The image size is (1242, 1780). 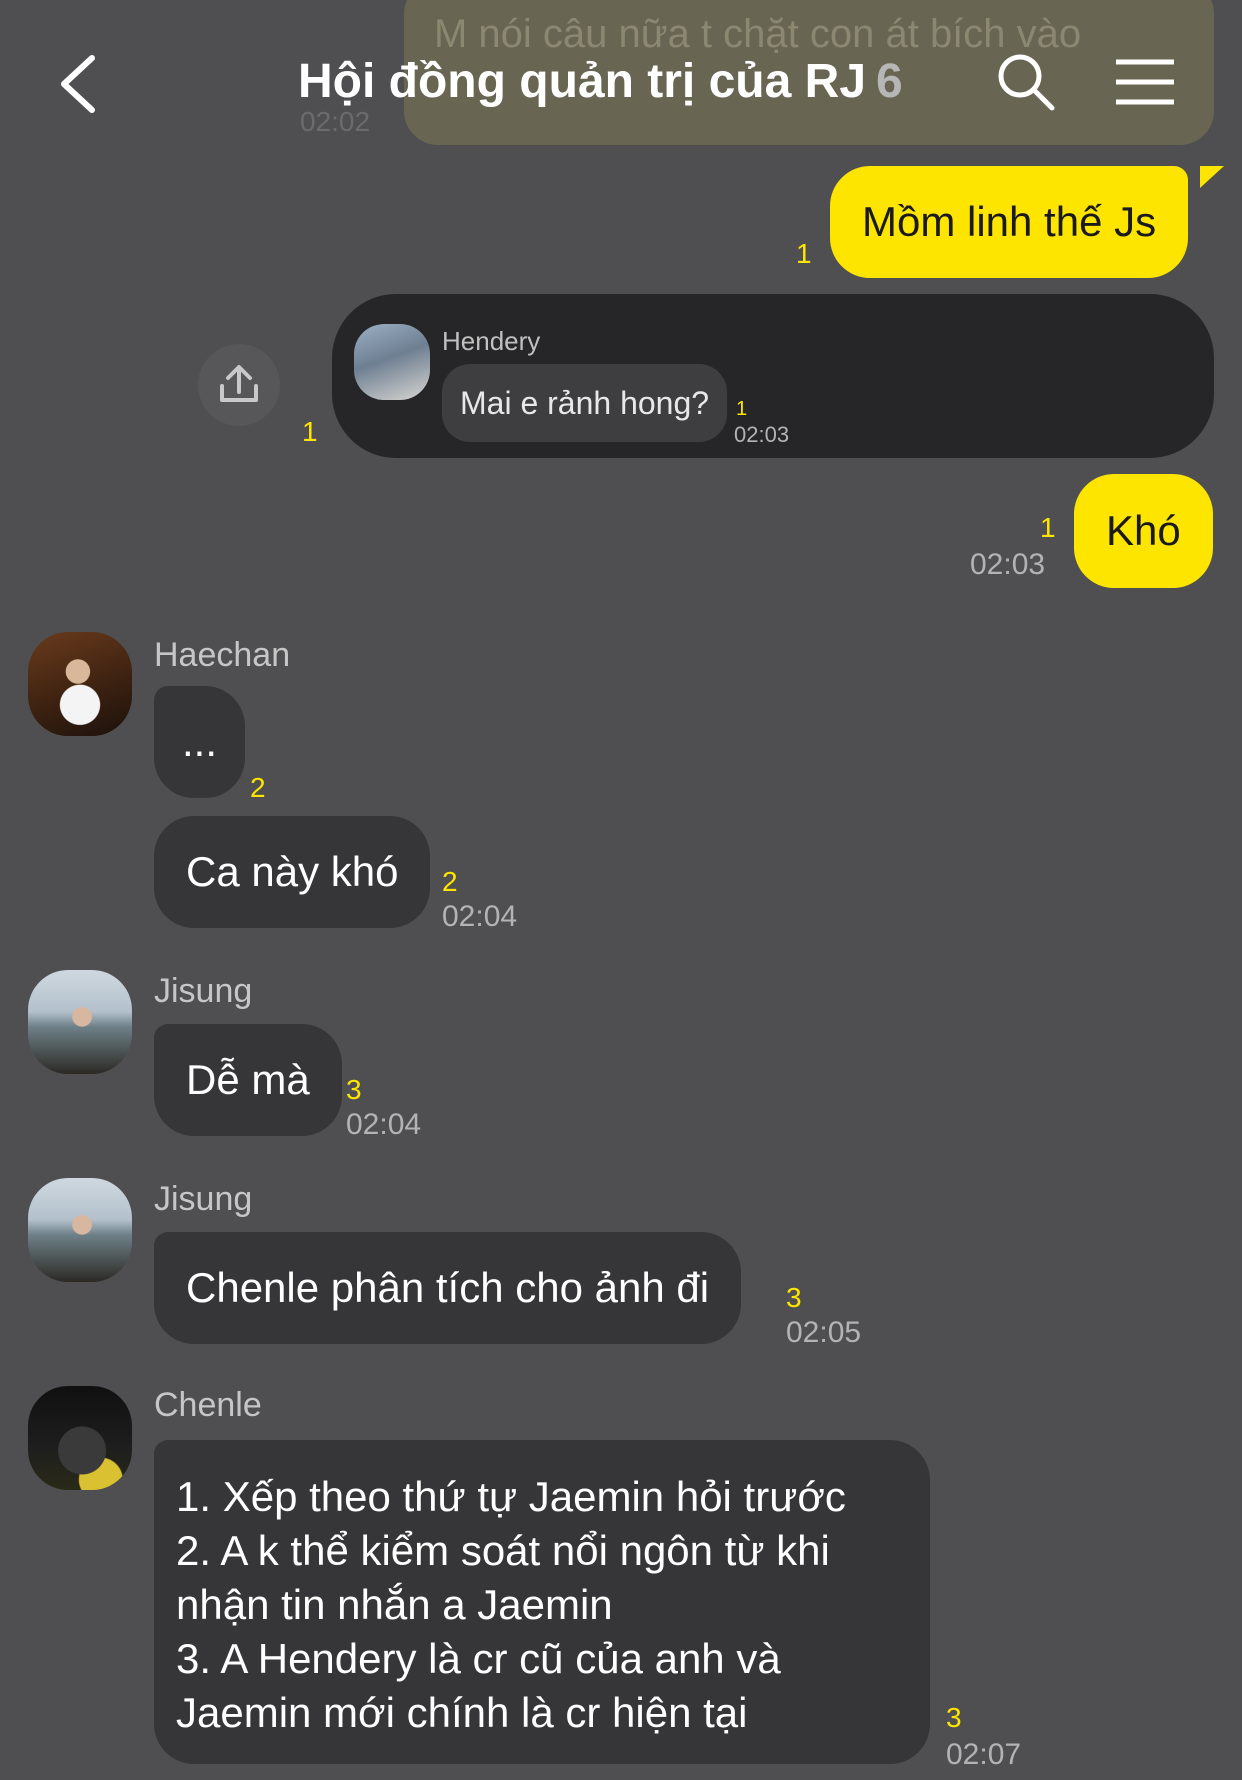 What do you see at coordinates (773, 376) in the screenshot?
I see `shared-message-card: Hendery Mai e rảnh hong? 1 02:03` at bounding box center [773, 376].